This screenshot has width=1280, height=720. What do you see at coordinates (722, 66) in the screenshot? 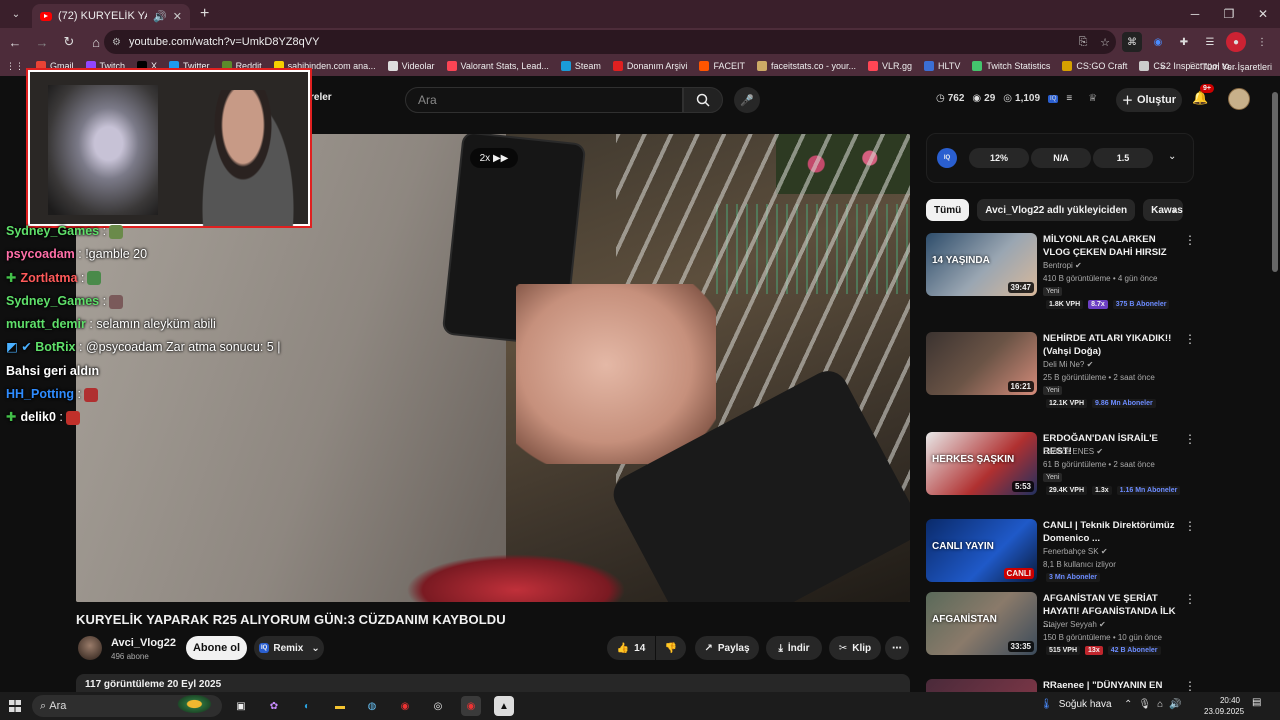
I see `bookmark-item: FACEIT` at bounding box center [722, 66].